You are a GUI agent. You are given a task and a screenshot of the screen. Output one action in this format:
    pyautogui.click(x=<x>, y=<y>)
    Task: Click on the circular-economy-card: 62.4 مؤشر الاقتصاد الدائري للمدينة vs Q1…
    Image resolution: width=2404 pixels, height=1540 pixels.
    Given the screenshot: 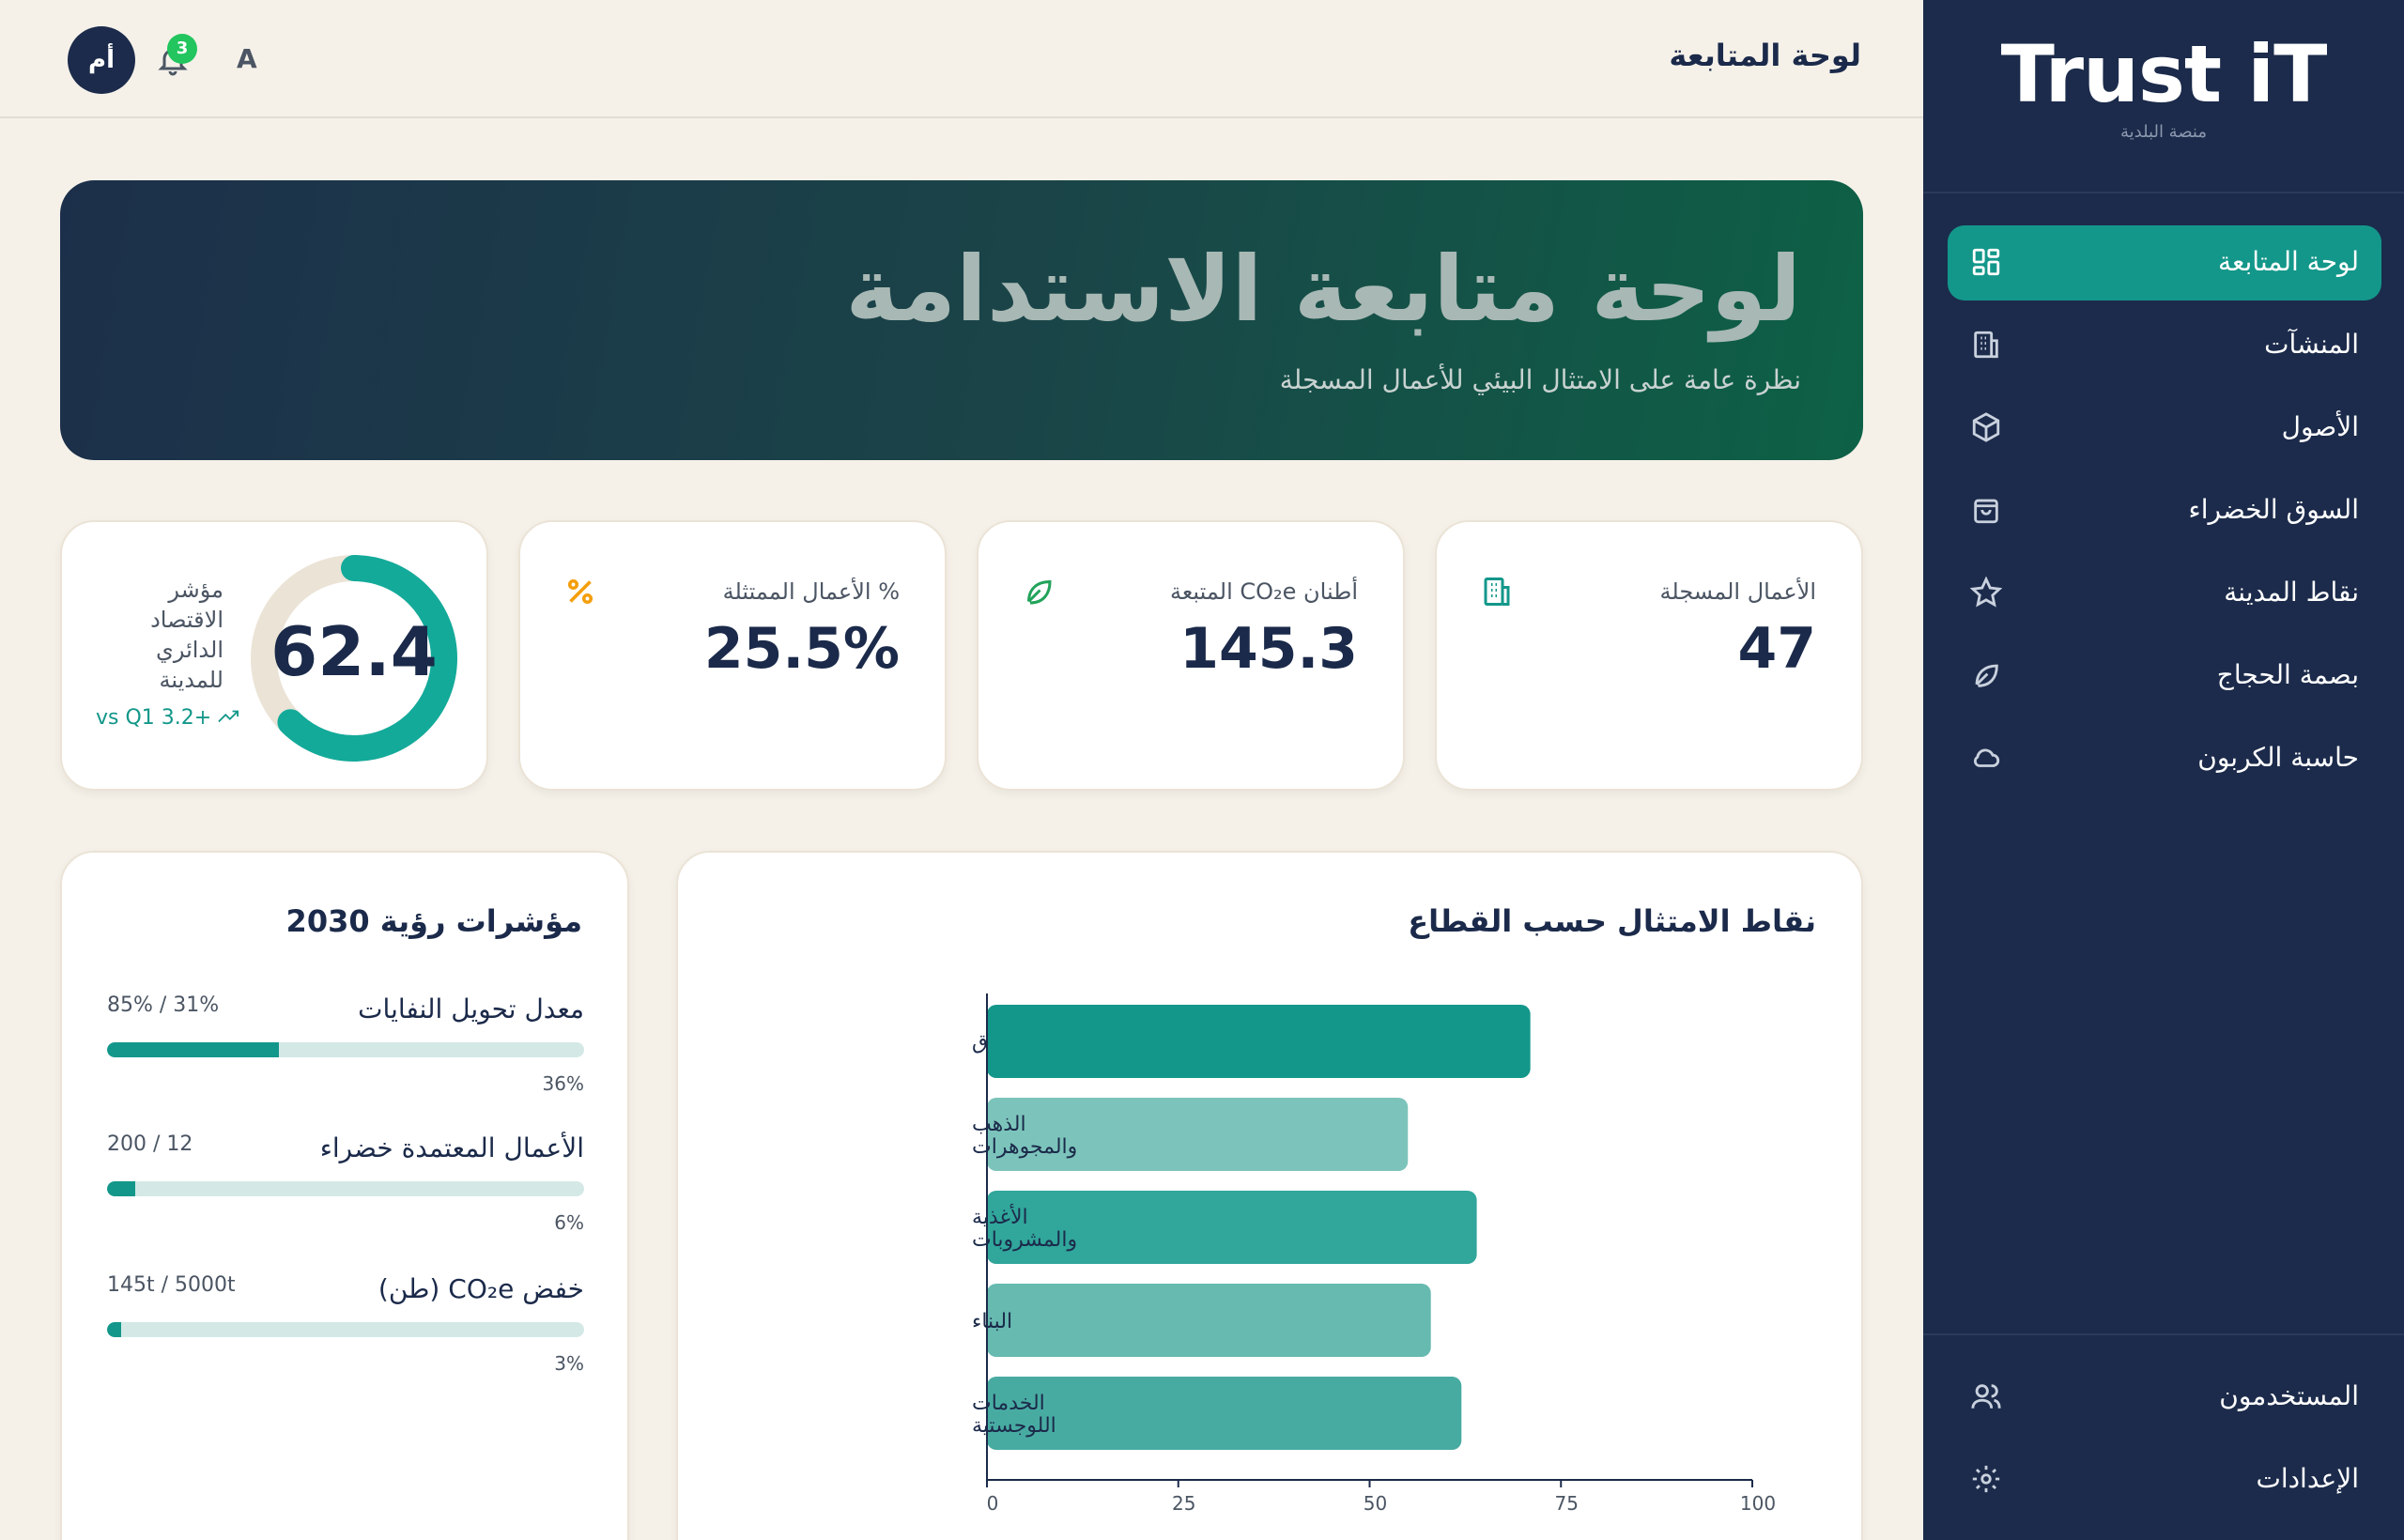 What is the action you would take?
    pyautogui.click(x=274, y=655)
    